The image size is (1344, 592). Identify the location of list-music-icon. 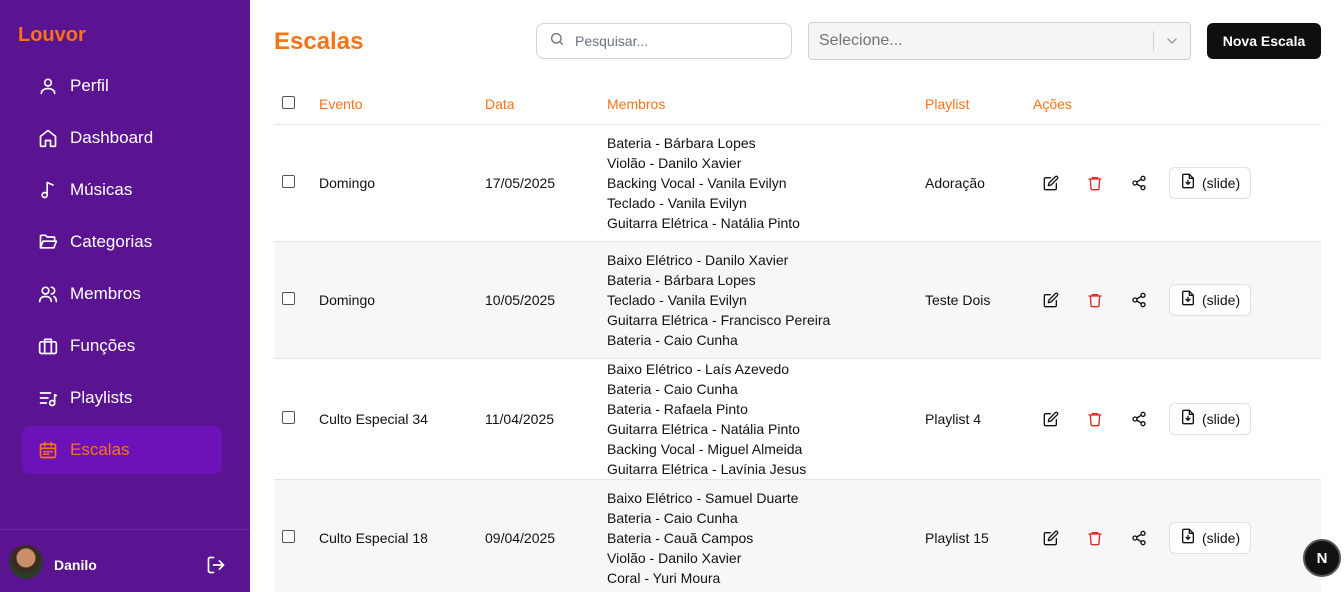
(48, 398).